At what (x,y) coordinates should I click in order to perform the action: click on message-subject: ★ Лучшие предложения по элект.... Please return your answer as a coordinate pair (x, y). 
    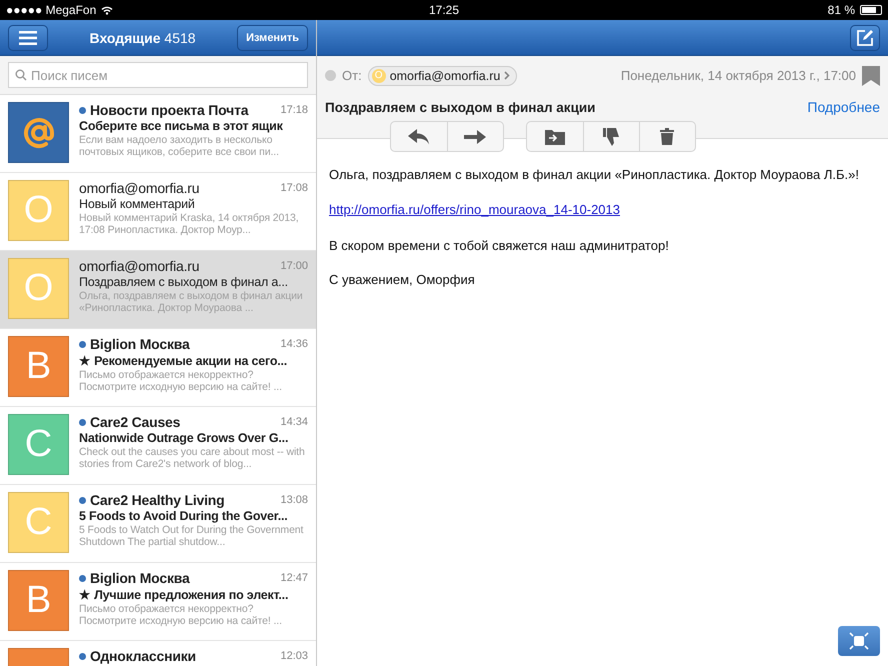
    Looking at the image, I should click on (184, 594).